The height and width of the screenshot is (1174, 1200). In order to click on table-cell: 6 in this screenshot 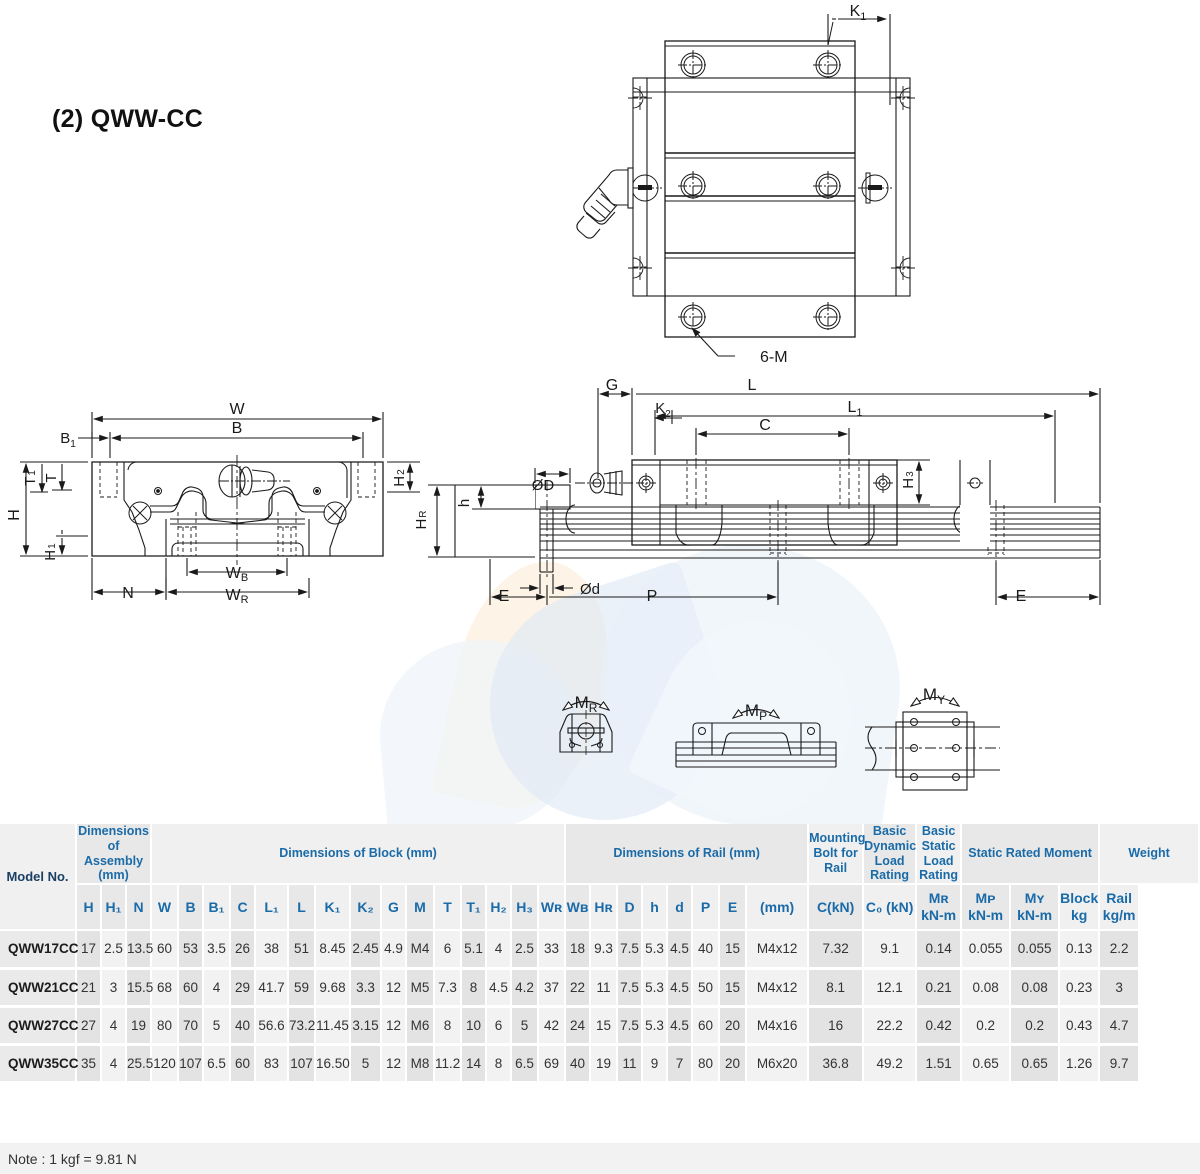, I will do `click(499, 1026)`.